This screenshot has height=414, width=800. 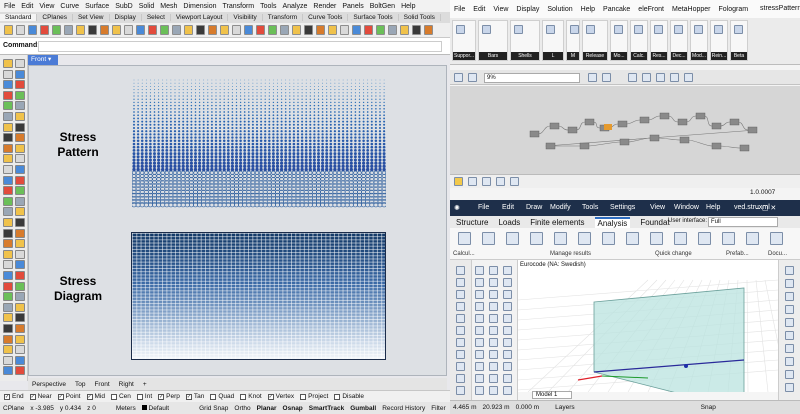 I want to click on osnap-knot: Knot, so click(x=251, y=396).